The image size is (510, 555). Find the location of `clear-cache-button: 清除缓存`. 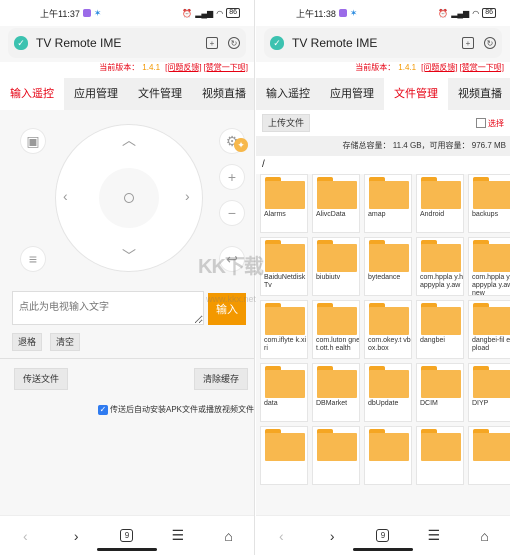

clear-cache-button: 清除缓存 is located at coordinates (220, 379).